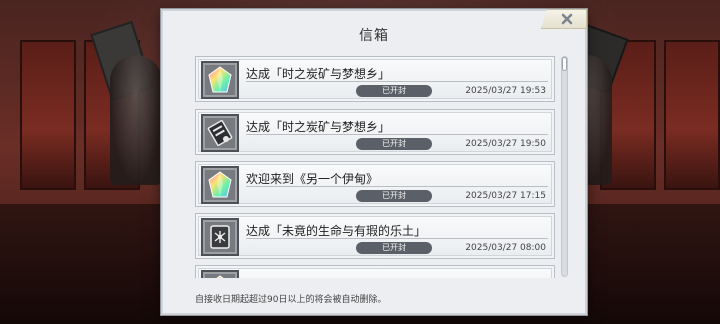 Image resolution: width=720 pixels, height=324 pixels. What do you see at coordinates (567, 19) in the screenshot?
I see `close-icon` at bounding box center [567, 19].